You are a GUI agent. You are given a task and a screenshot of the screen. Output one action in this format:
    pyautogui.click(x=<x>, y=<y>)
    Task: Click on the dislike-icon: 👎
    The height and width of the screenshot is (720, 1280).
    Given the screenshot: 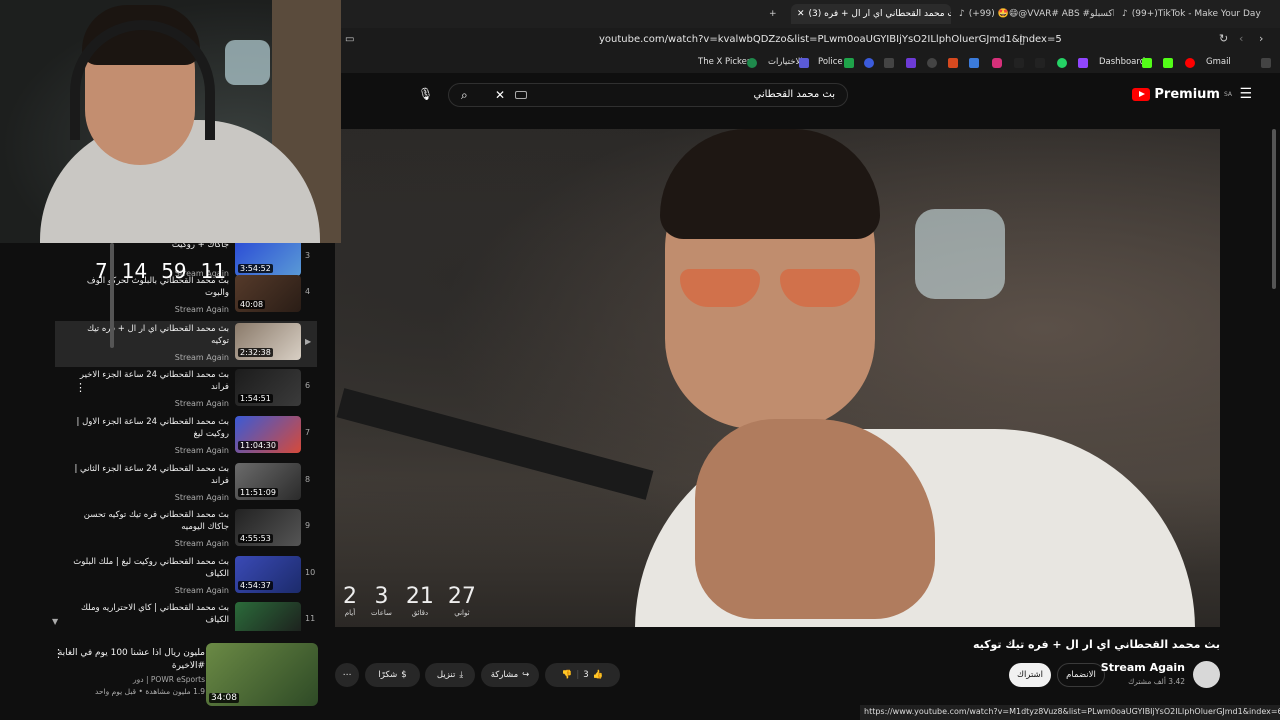 What is the action you would take?
    pyautogui.click(x=567, y=675)
    